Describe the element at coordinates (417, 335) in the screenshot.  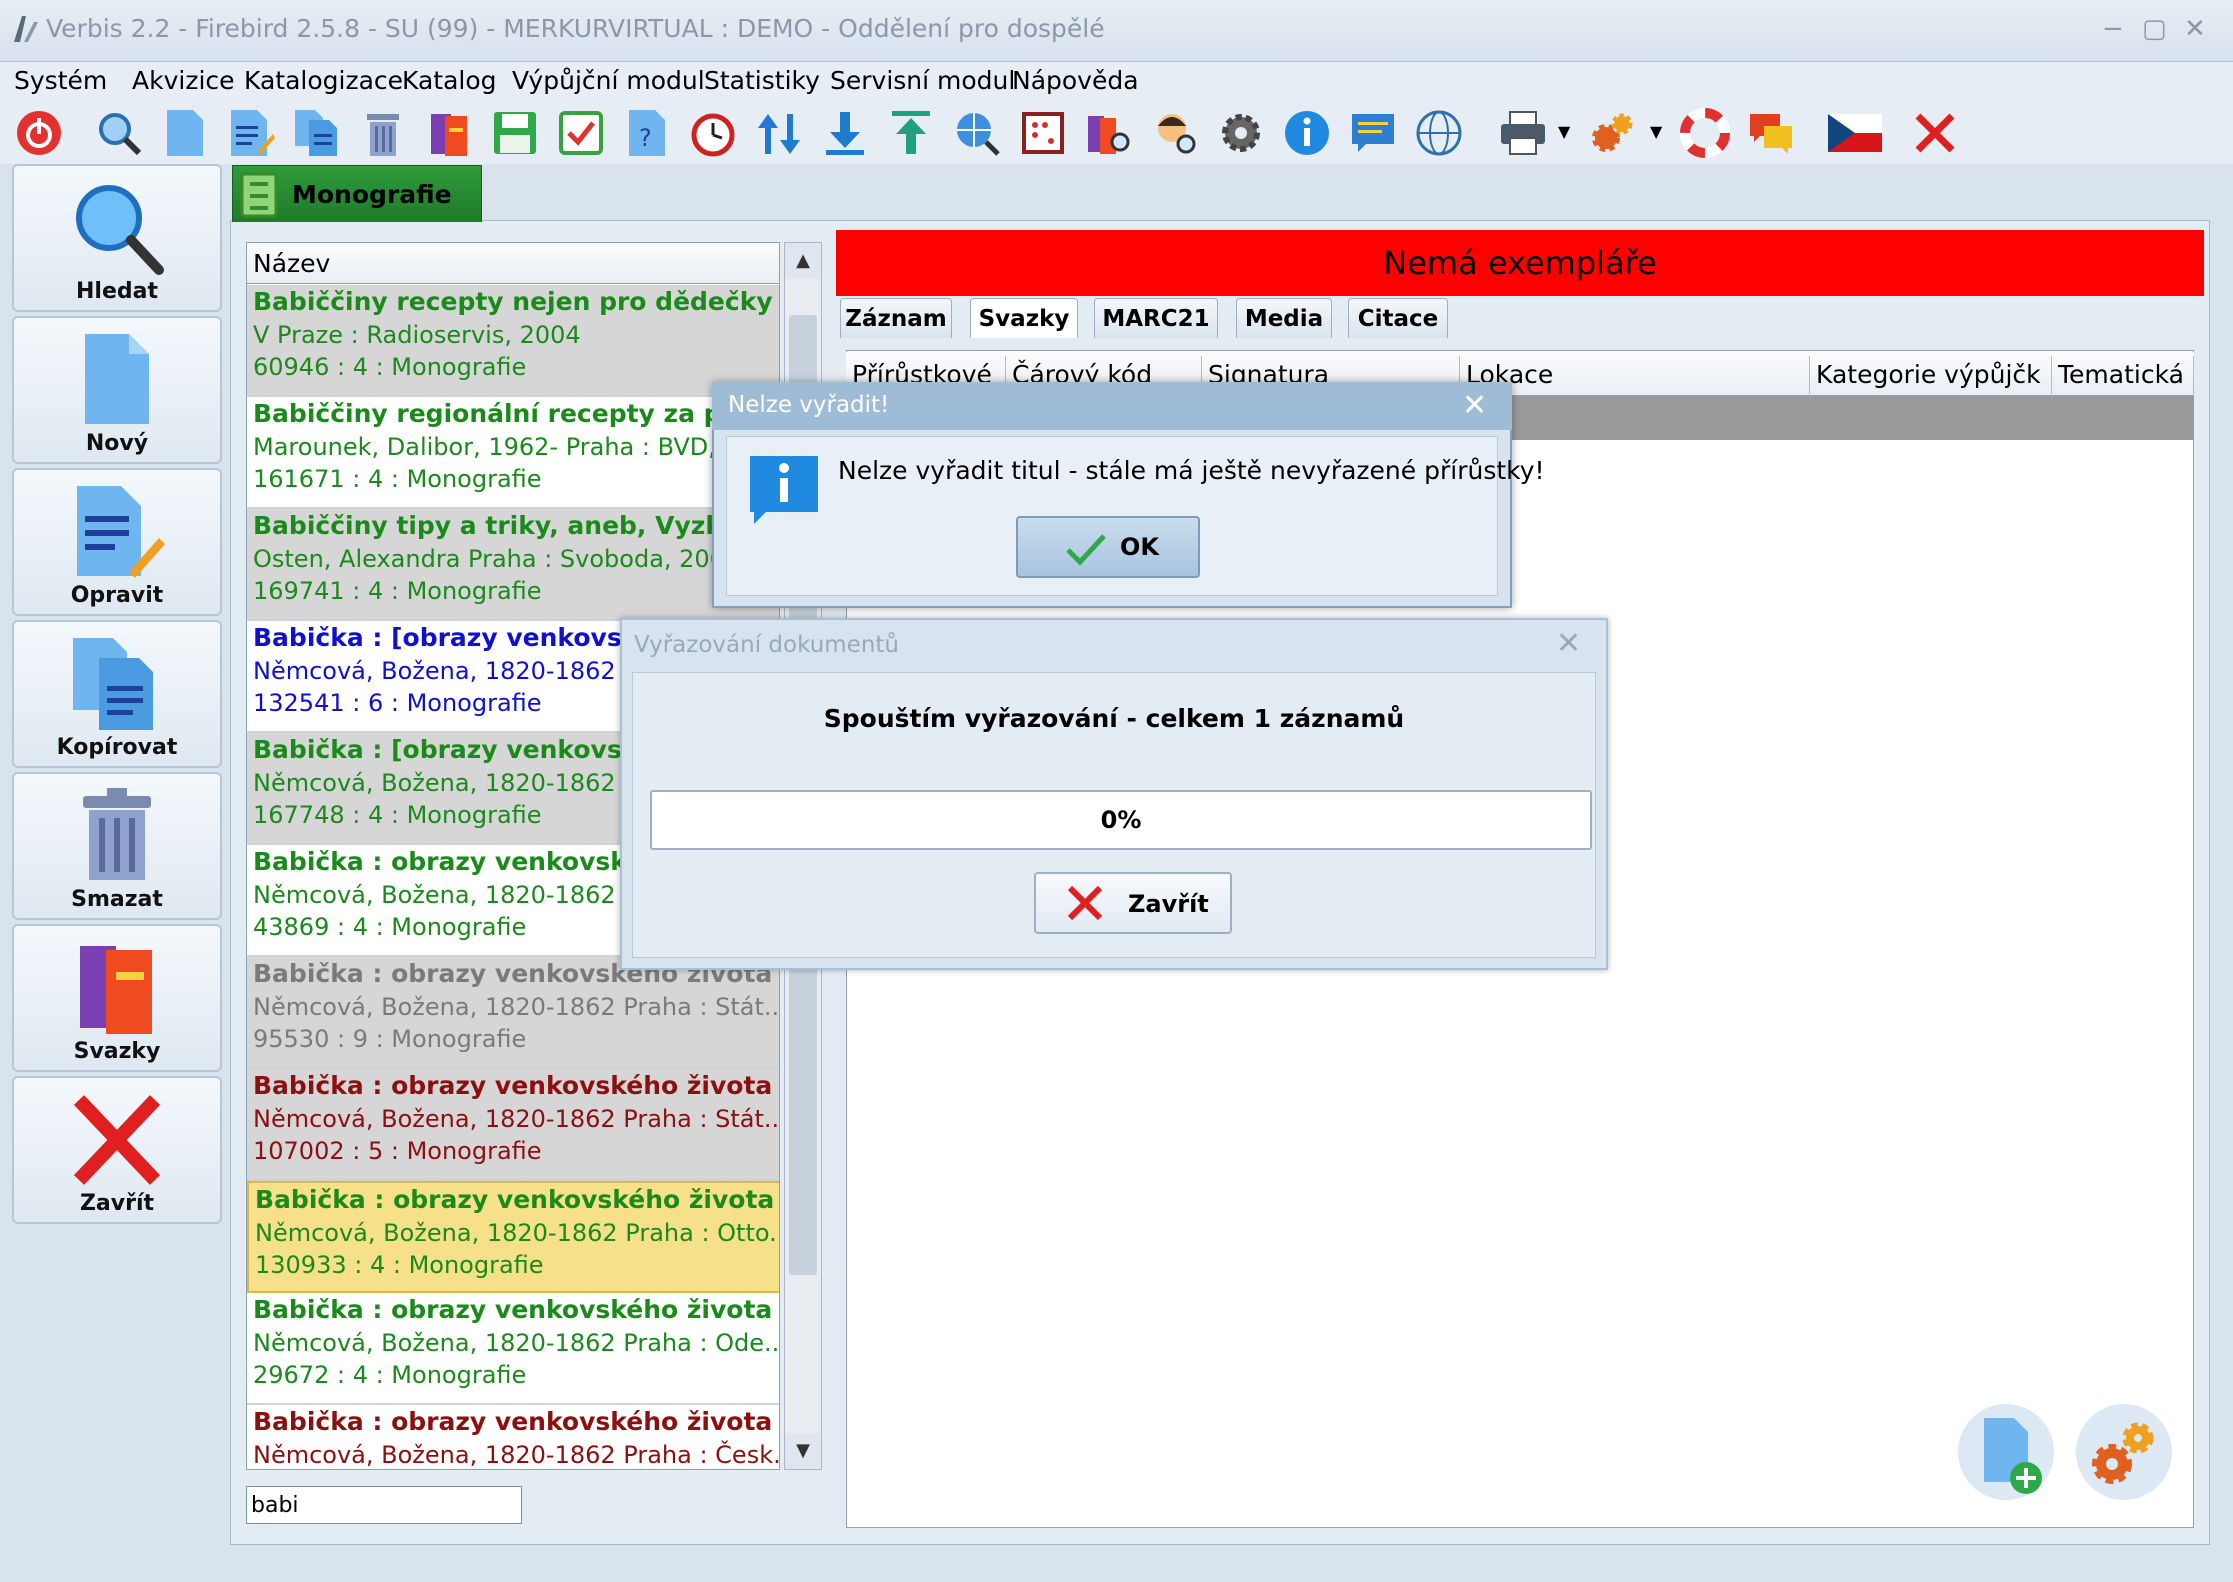
I see `list-item-author: V Praze : Radioservis, 2004` at that location.